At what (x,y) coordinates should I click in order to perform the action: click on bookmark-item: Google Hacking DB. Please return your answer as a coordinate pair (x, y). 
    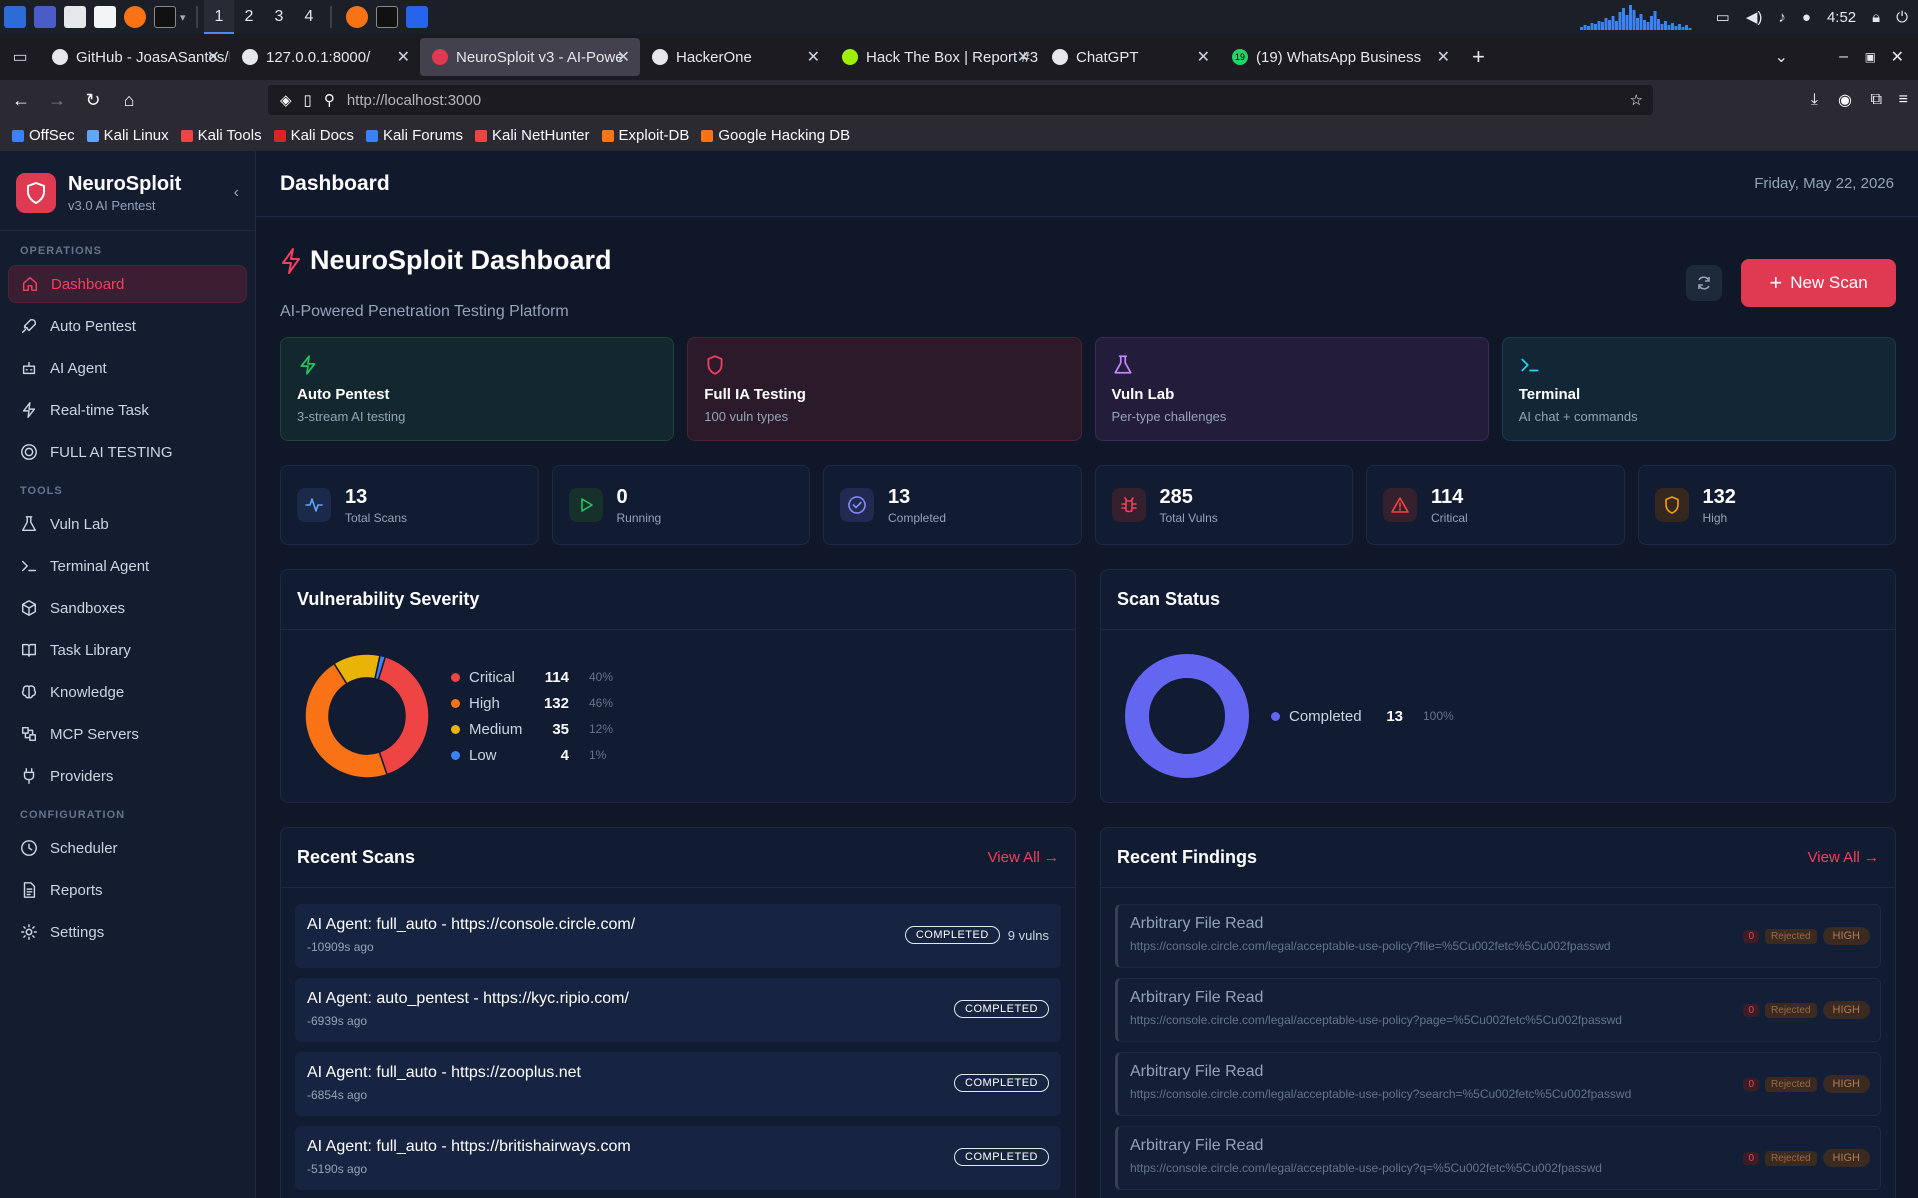
    Looking at the image, I should click on (775, 135).